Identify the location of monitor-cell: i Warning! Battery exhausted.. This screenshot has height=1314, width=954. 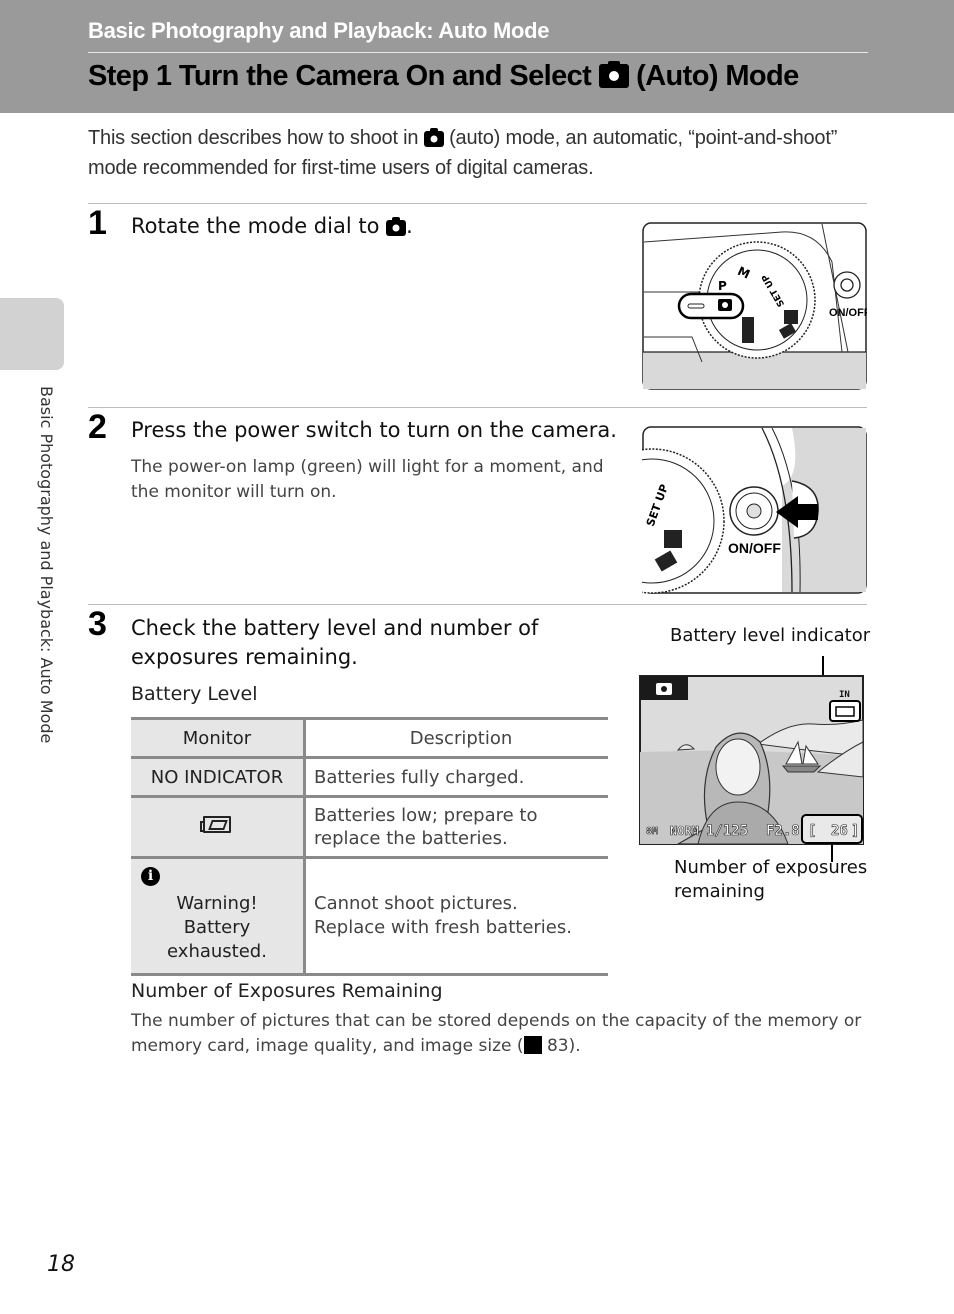
(218, 916).